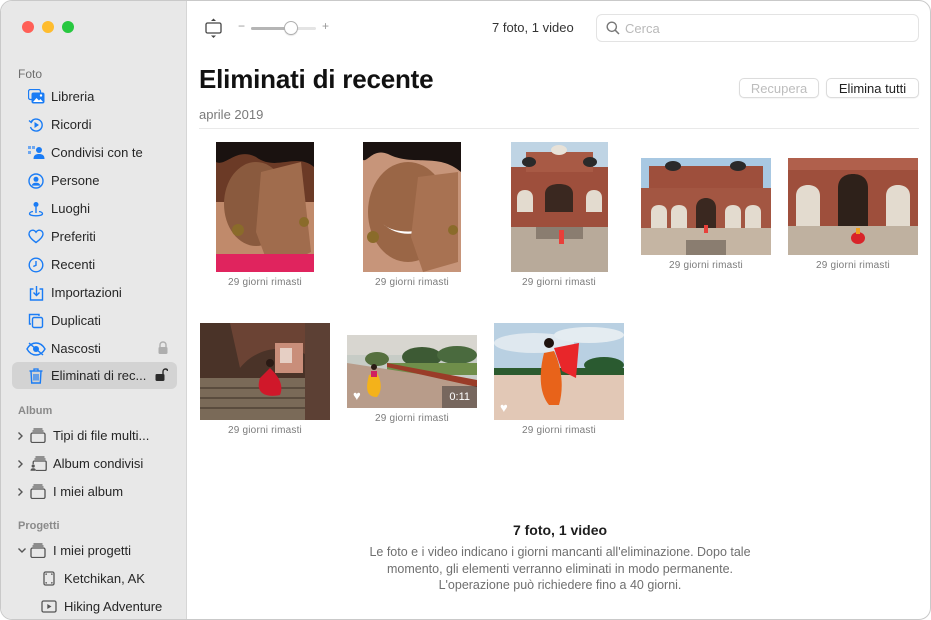 The image size is (931, 620). I want to click on sidebar-item-label: Condivisi con te, so click(97, 152).